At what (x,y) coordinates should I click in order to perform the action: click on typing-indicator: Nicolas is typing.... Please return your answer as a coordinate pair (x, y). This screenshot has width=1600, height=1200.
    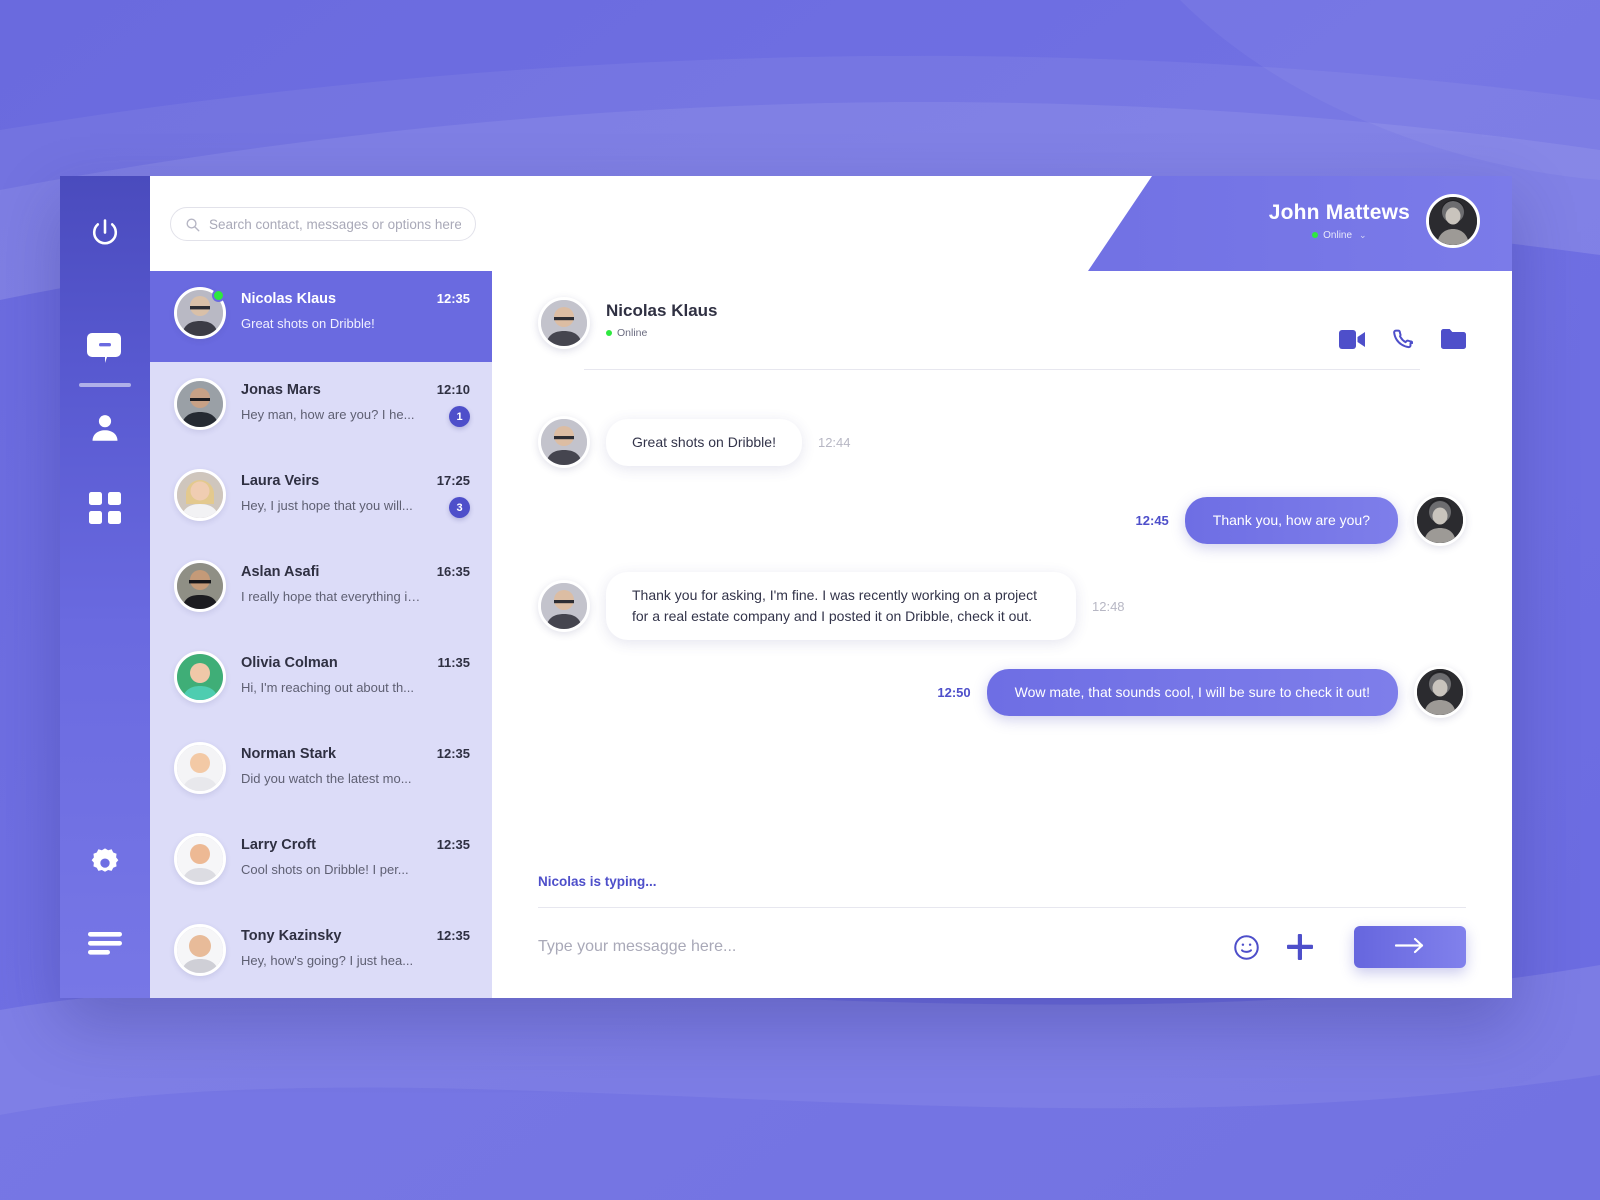
    Looking at the image, I should click on (597, 881).